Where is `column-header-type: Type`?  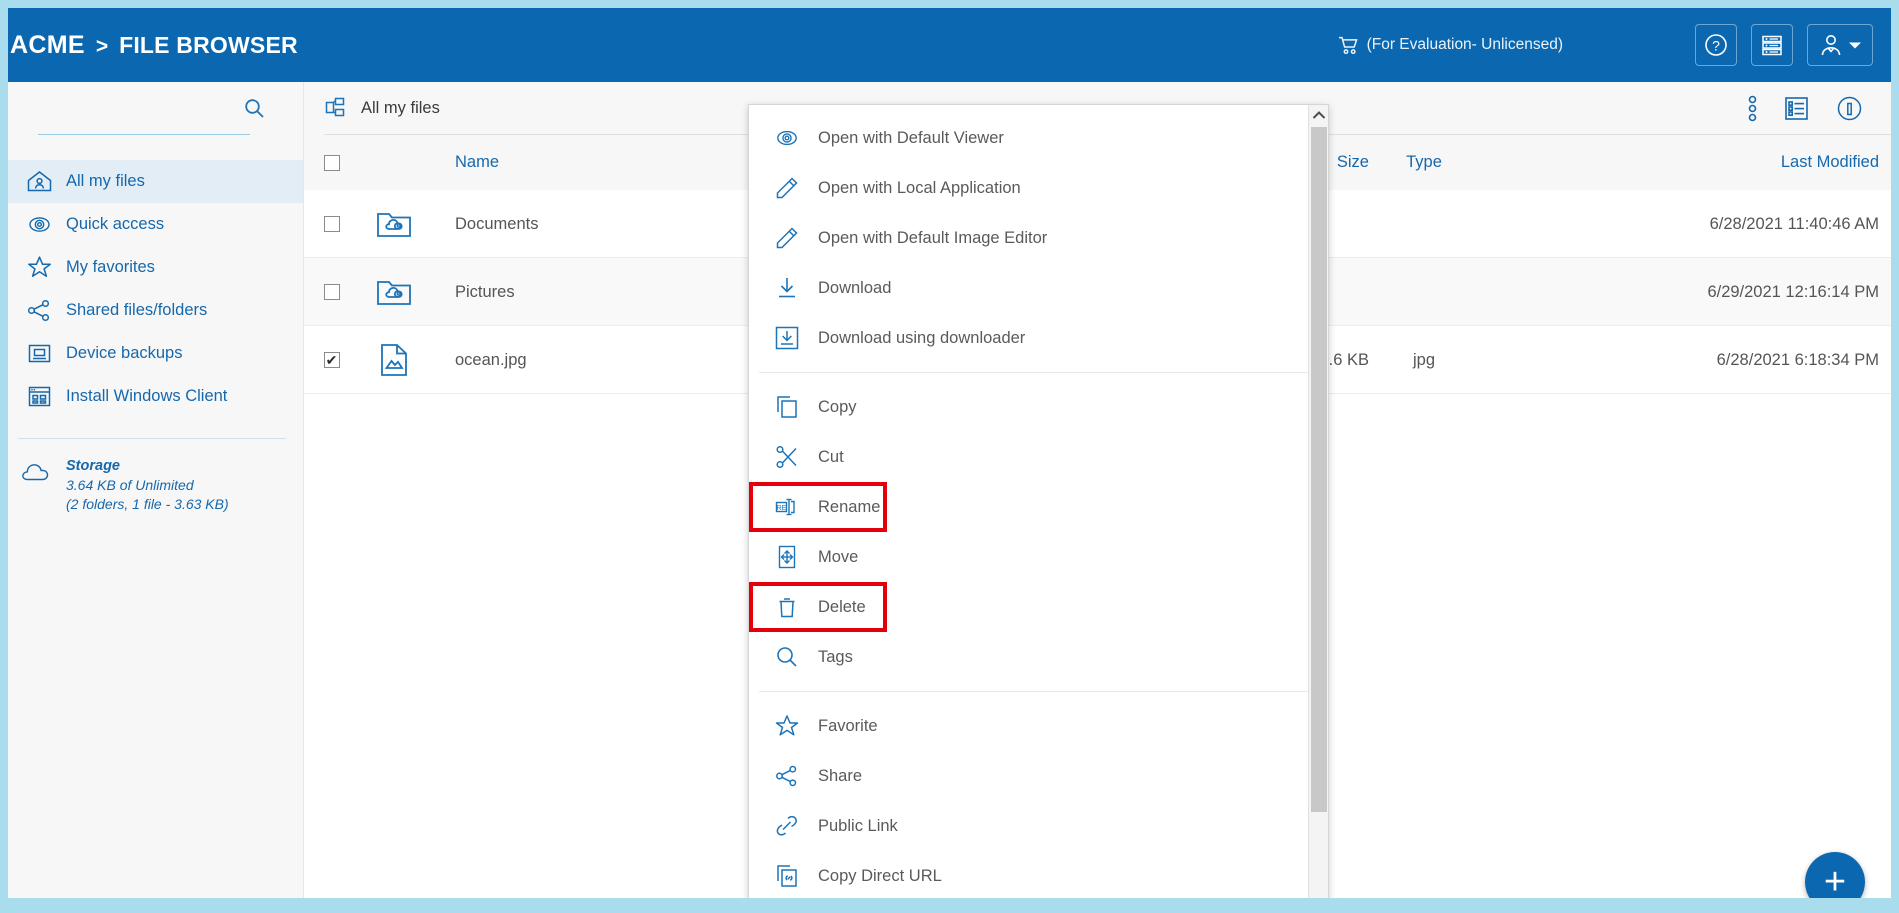 column-header-type: Type is located at coordinates (1424, 162).